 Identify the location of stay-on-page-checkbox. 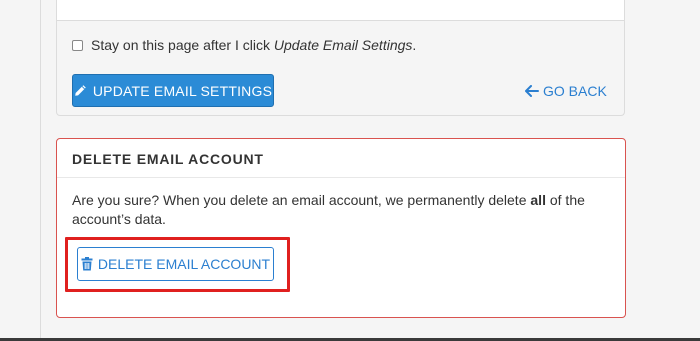
(77, 45).